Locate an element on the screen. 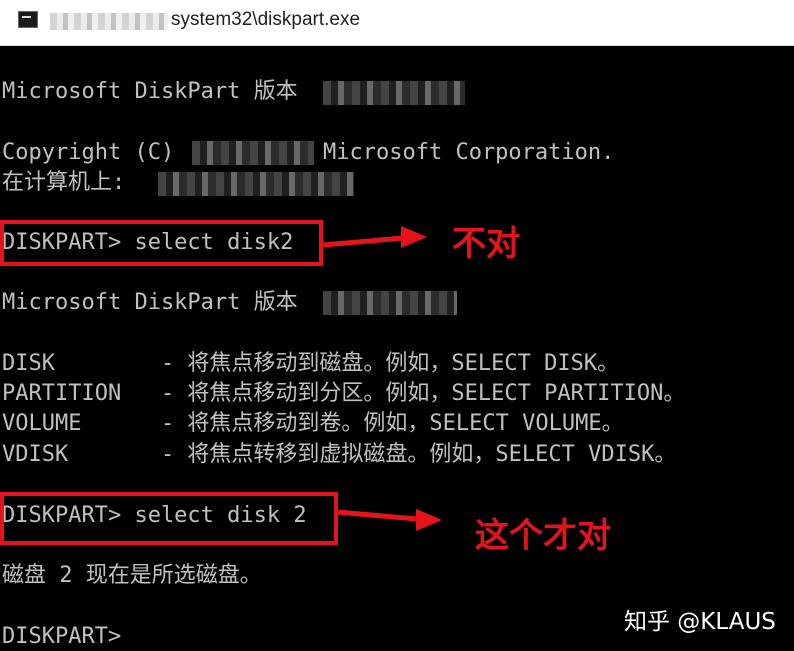 This screenshot has height=651, width=794. blurred-years is located at coordinates (253, 153).